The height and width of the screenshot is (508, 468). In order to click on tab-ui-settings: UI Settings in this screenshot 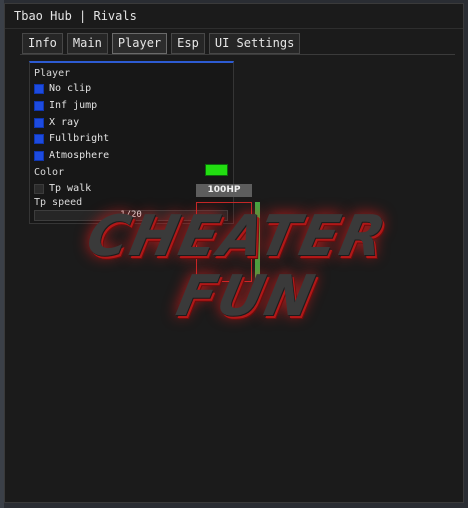, I will do `click(254, 43)`.